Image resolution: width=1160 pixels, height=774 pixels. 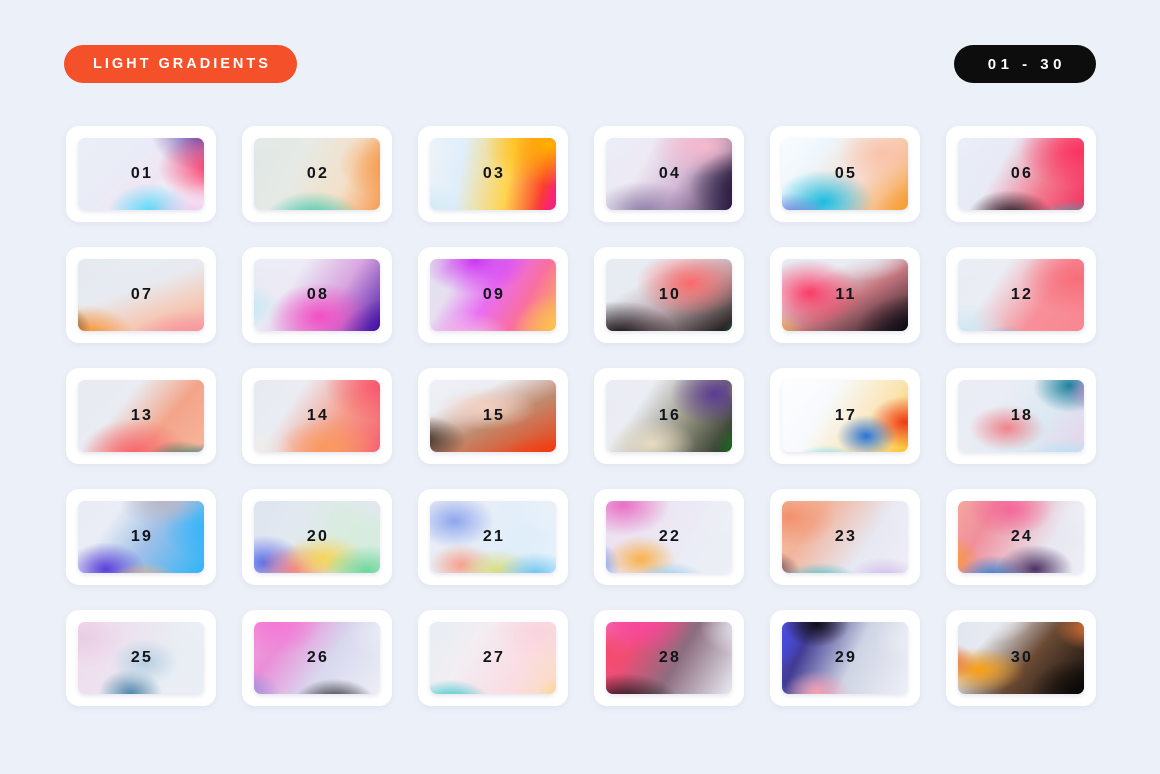 I want to click on gradient-card: 06, so click(x=1021, y=174).